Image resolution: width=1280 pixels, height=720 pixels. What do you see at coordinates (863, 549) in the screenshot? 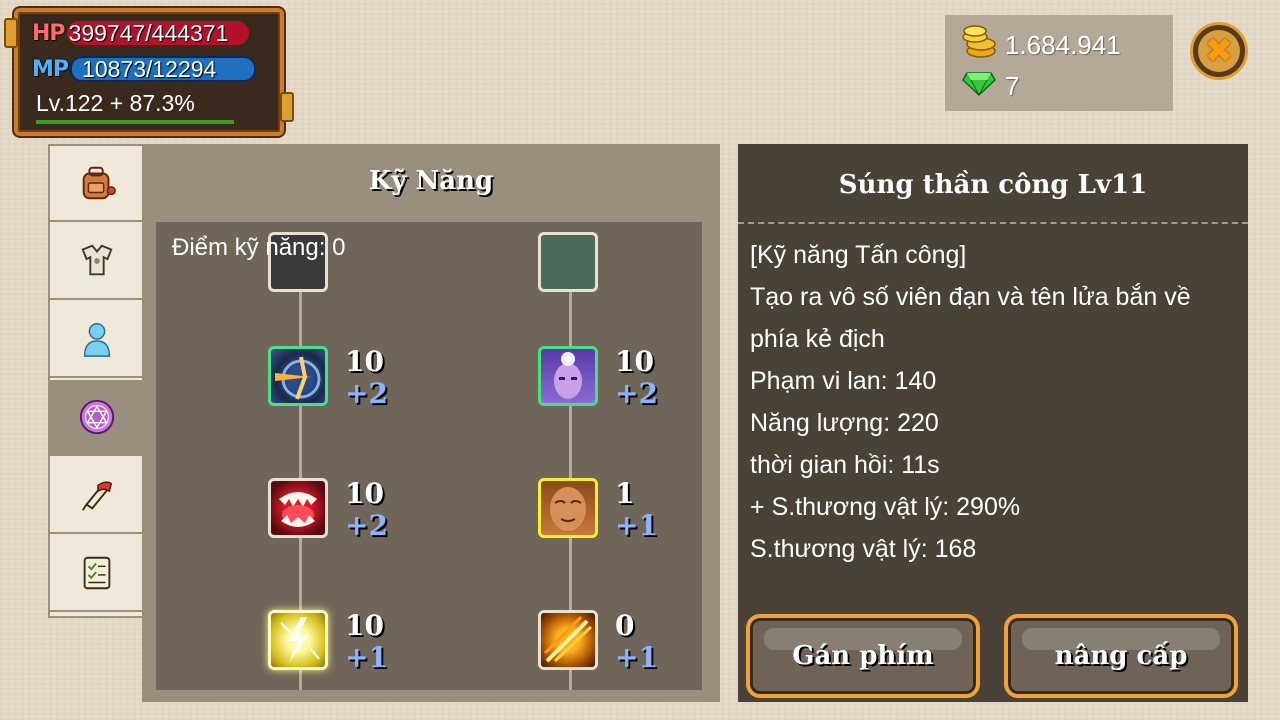
I see `desc-line: S.thương vật lý: 168` at bounding box center [863, 549].